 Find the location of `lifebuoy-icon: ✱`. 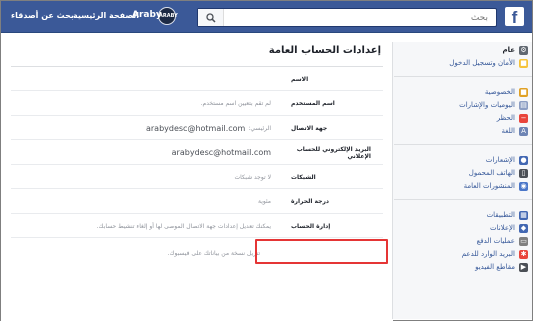

lifebuoy-icon: ✱ is located at coordinates (523, 254).